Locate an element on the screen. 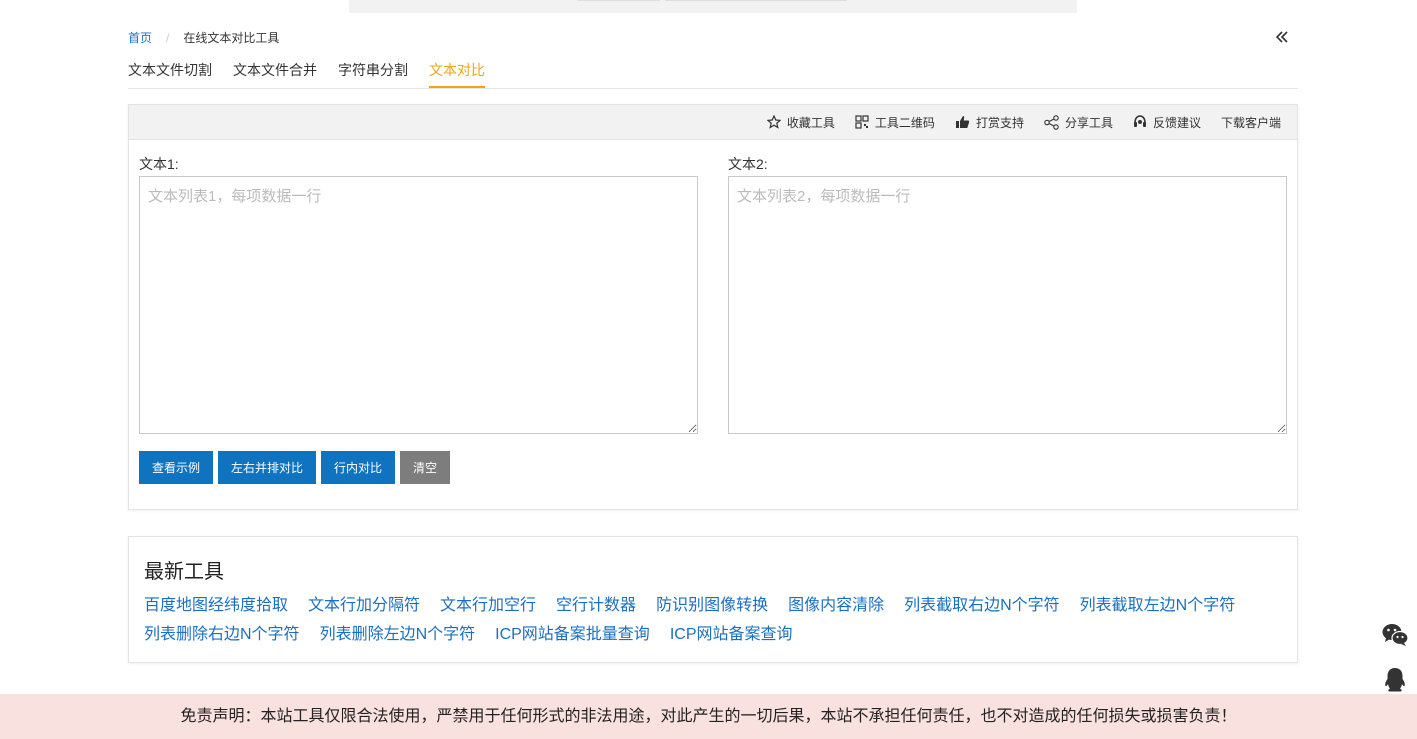 This screenshot has height=739, width=1417. latest-tool-link: 百度地图经纬度拾取 is located at coordinates (216, 605).